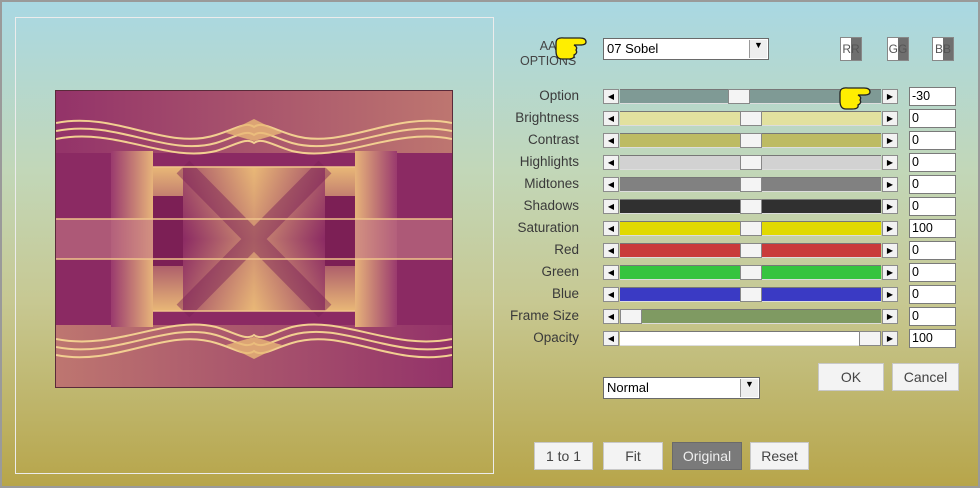 The width and height of the screenshot is (980, 488). I want to click on value-field-blue: 0, so click(932, 294).